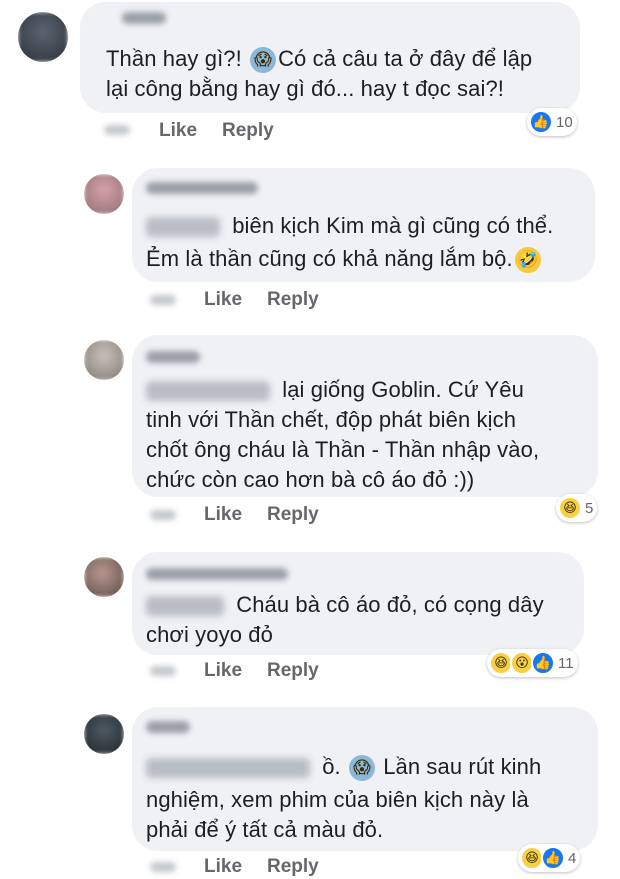  Describe the element at coordinates (589, 508) in the screenshot. I see `reaction-count: 5` at that location.